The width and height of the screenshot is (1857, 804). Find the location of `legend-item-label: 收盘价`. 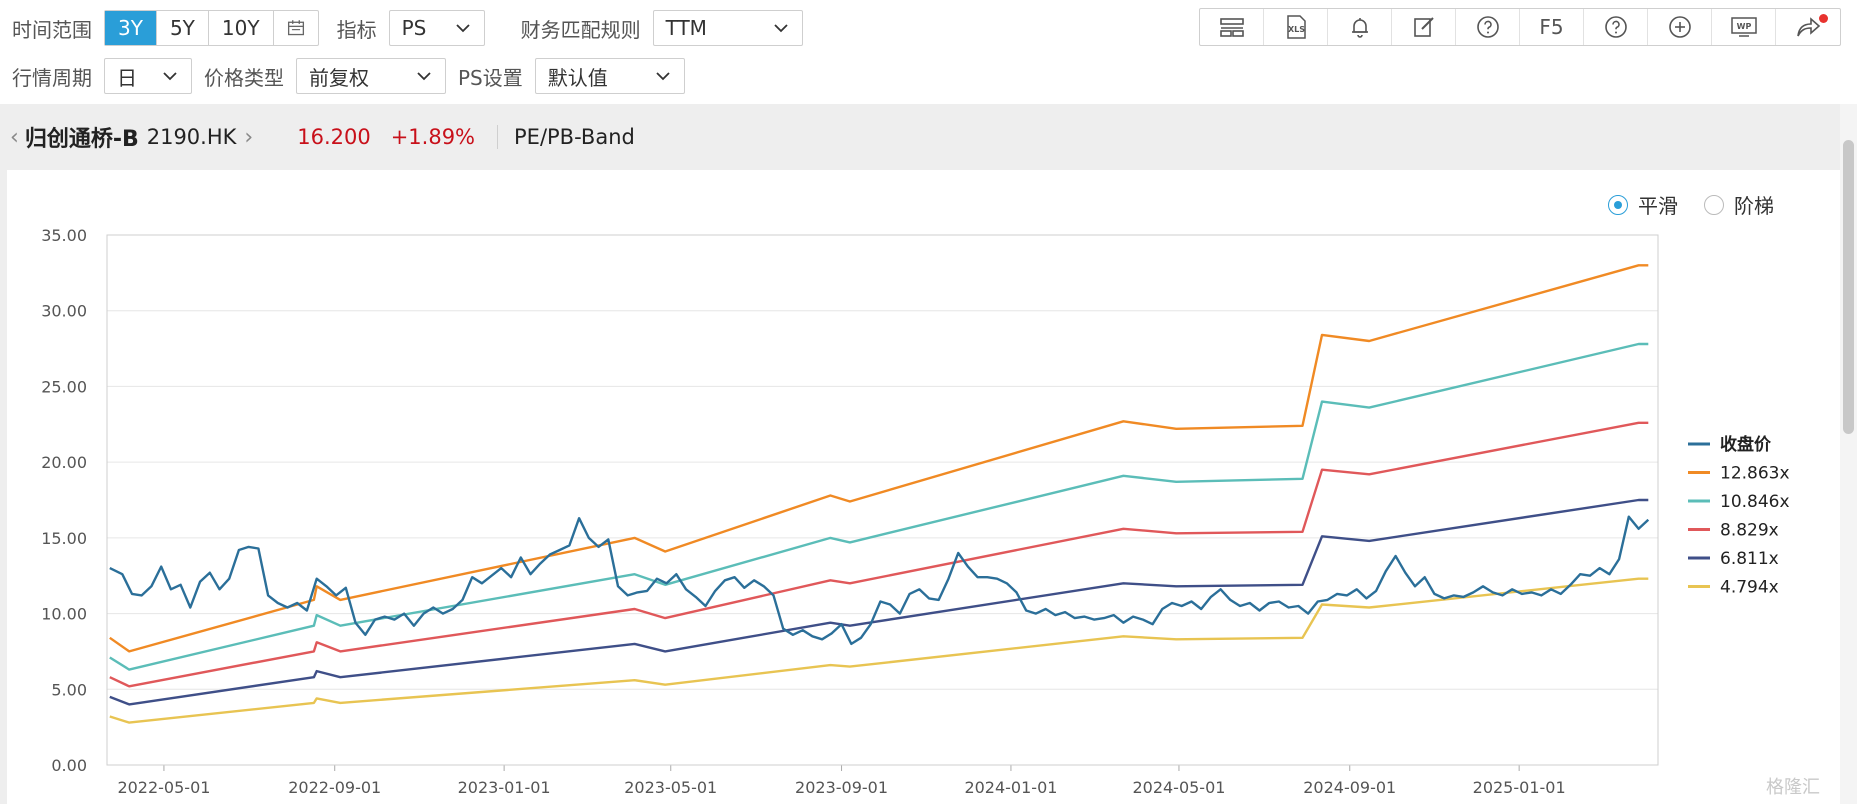

legend-item-label: 收盘价 is located at coordinates (1746, 444).